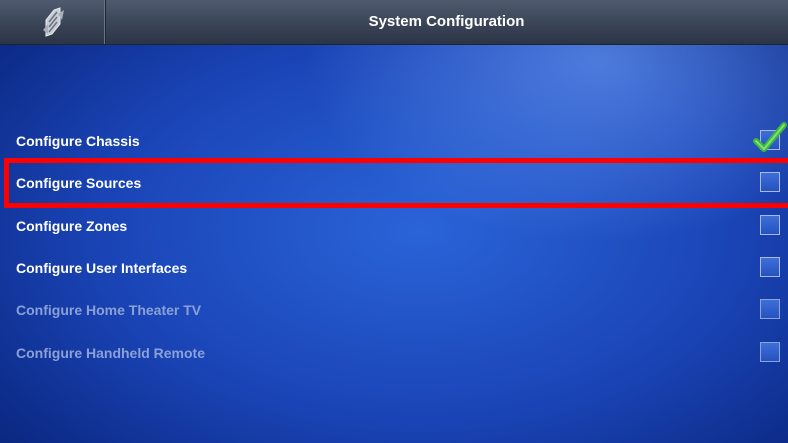 This screenshot has width=788, height=443. What do you see at coordinates (394, 353) in the screenshot?
I see `row-configure-handheld-remote: Configure Handheld Remote` at bounding box center [394, 353].